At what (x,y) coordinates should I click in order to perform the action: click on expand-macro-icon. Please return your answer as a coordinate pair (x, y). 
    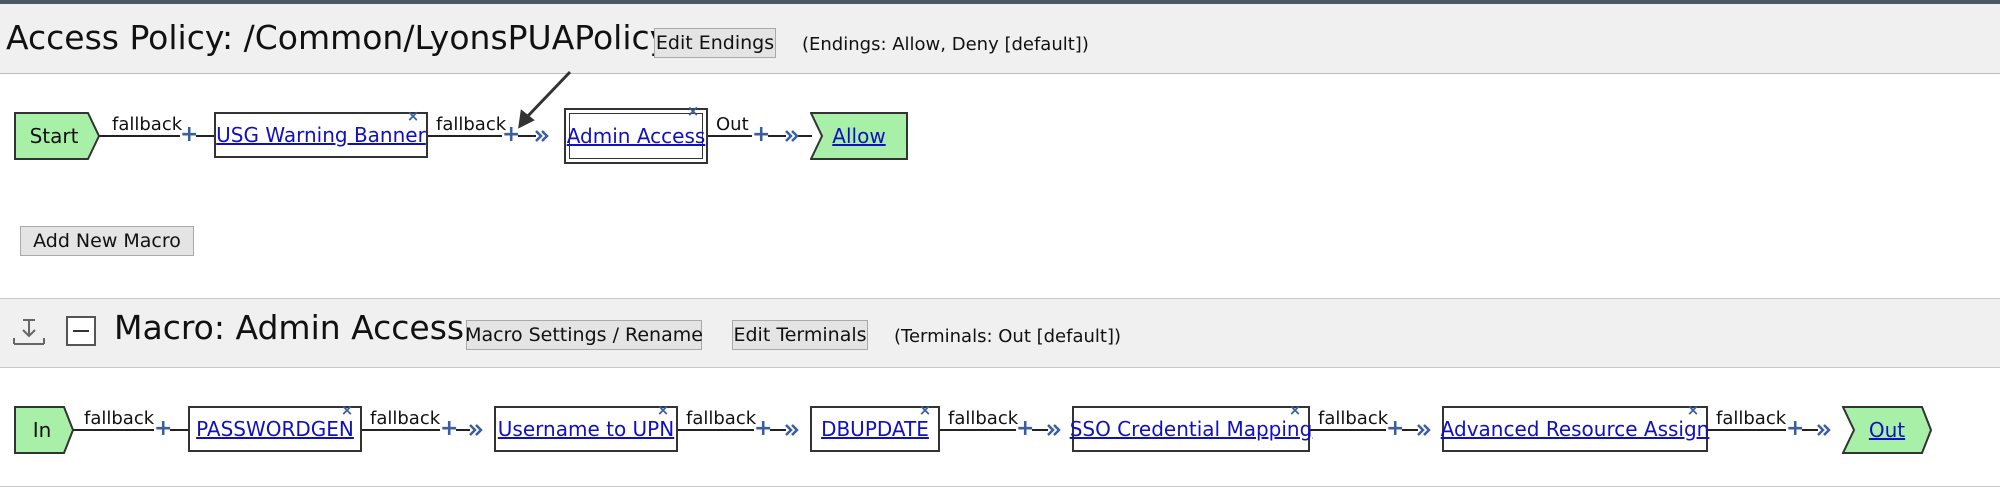
    Looking at the image, I should click on (29, 332).